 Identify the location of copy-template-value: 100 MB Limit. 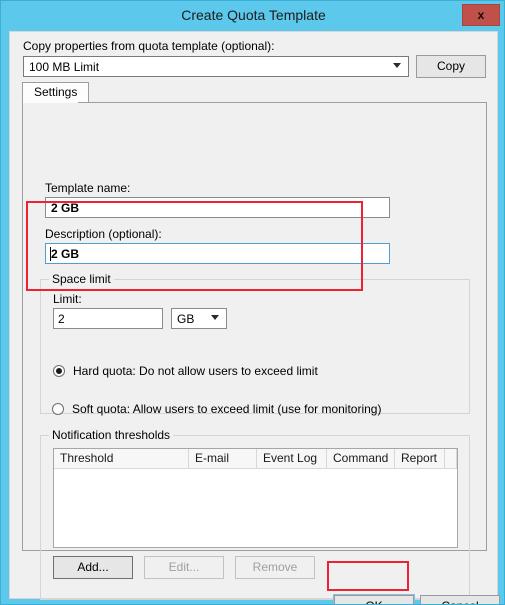
(64, 67).